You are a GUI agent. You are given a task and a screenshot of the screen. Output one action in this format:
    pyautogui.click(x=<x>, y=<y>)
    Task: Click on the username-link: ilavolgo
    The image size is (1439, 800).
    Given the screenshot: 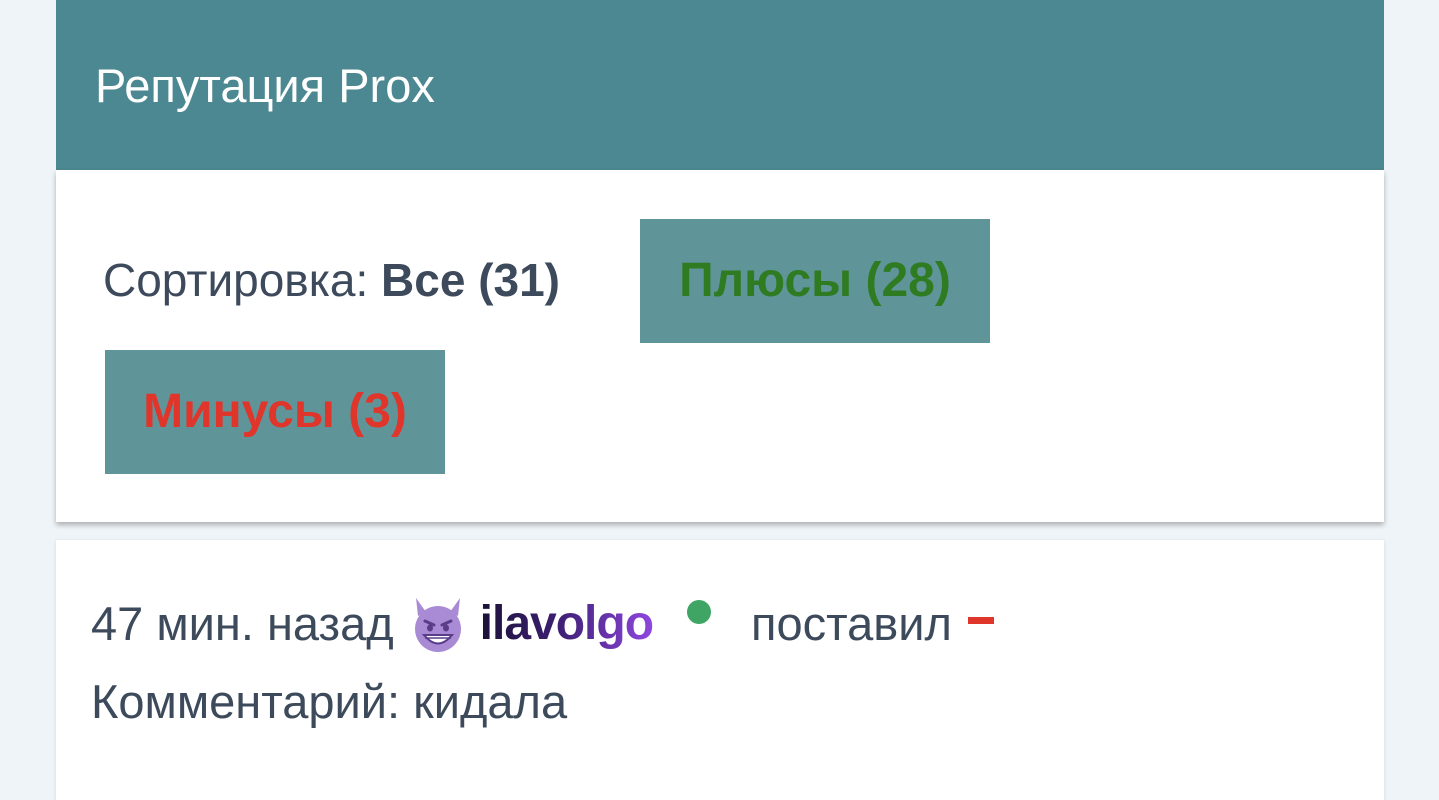 What is the action you would take?
    pyautogui.click(x=567, y=624)
    